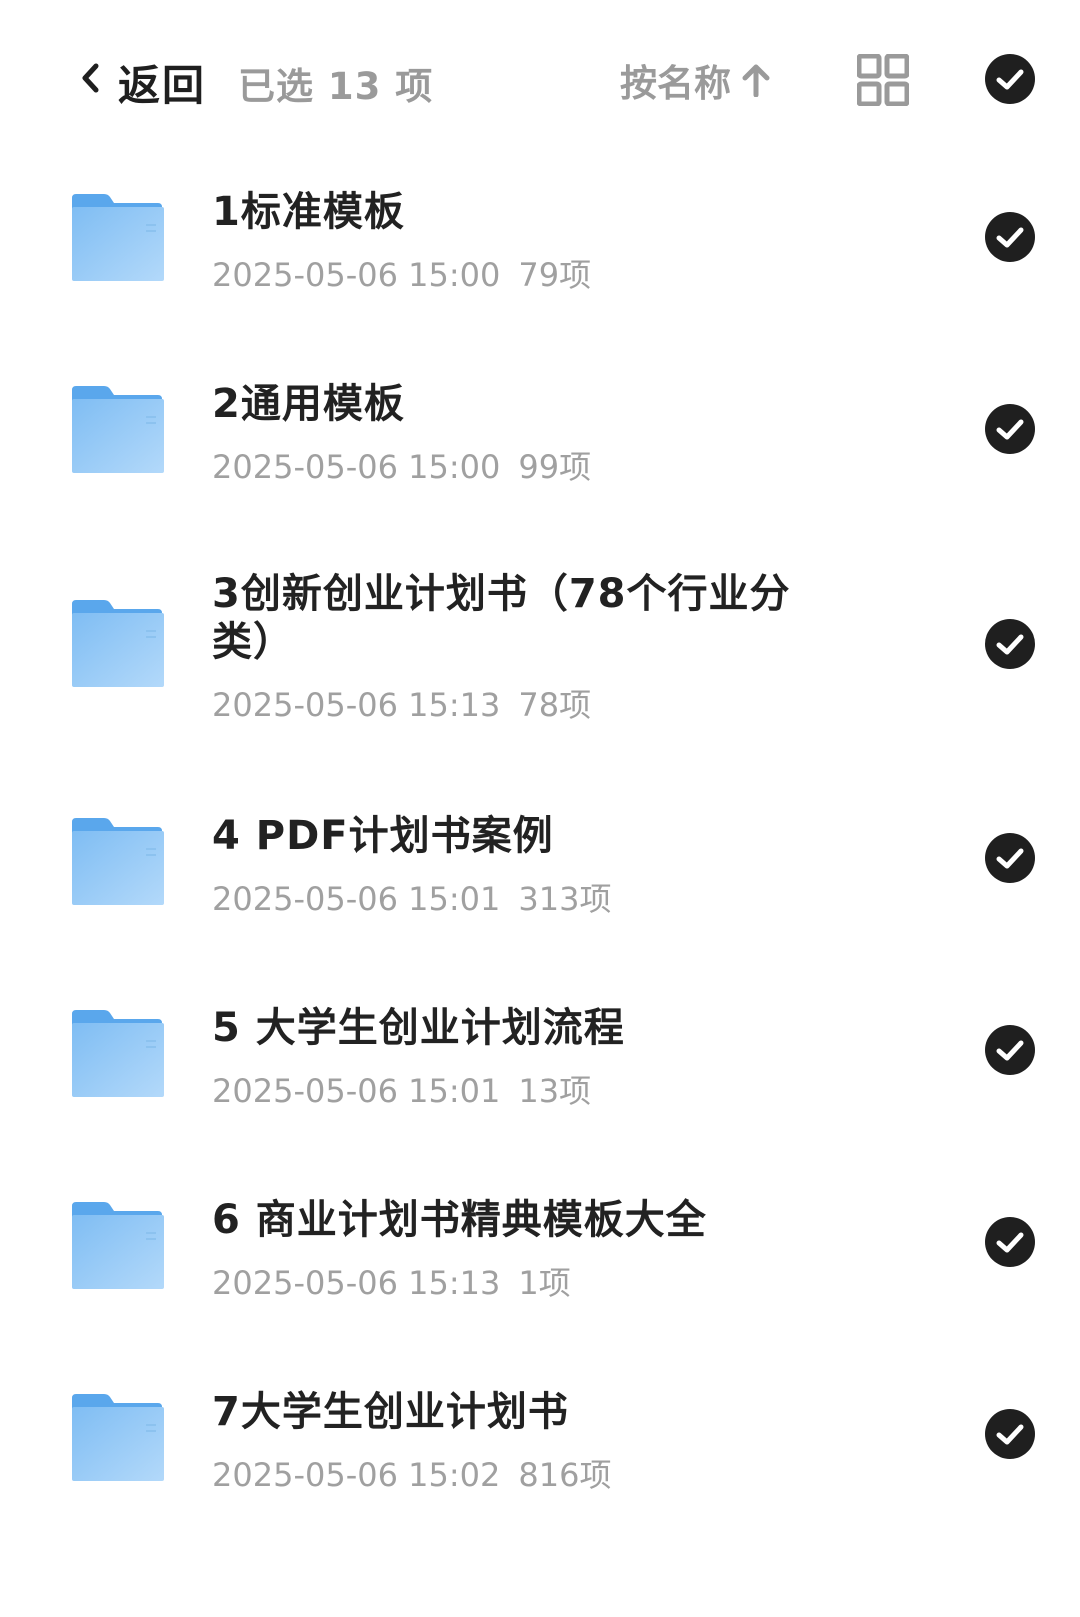 The image size is (1080, 1617). Describe the element at coordinates (883, 80) in the screenshot. I see `grid-view-icon` at that location.